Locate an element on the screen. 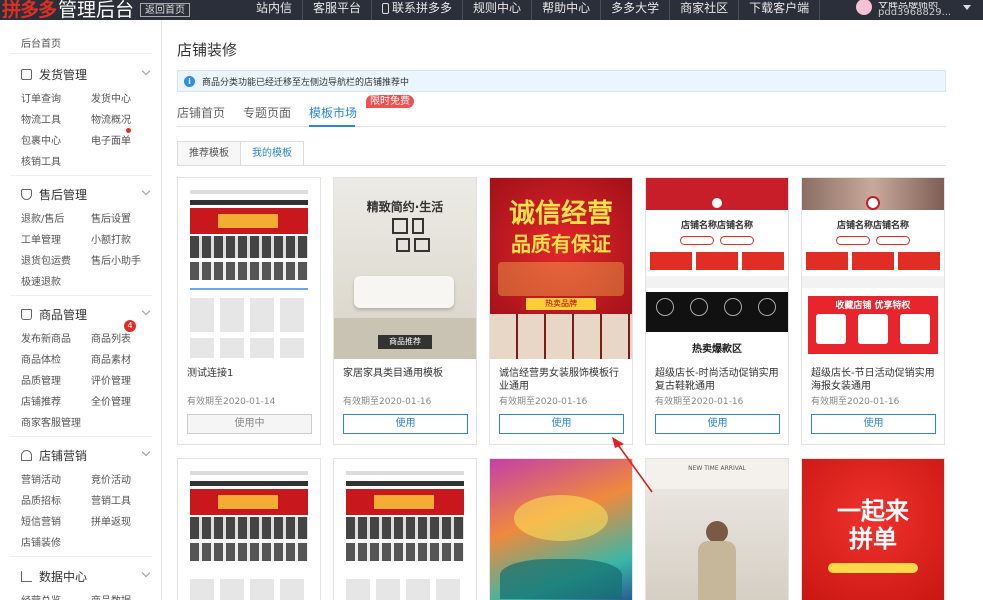 This screenshot has height=600, width=983. nav-inbox: 站内信 is located at coordinates (275, 10).